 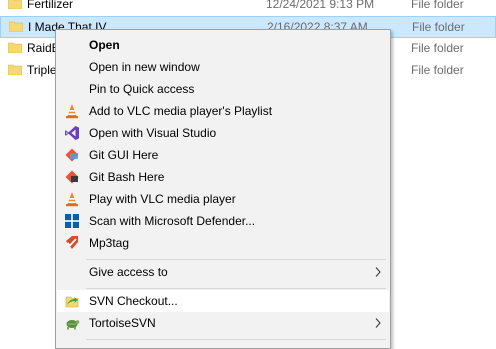 I want to click on file-name: Triple, so click(x=42, y=70).